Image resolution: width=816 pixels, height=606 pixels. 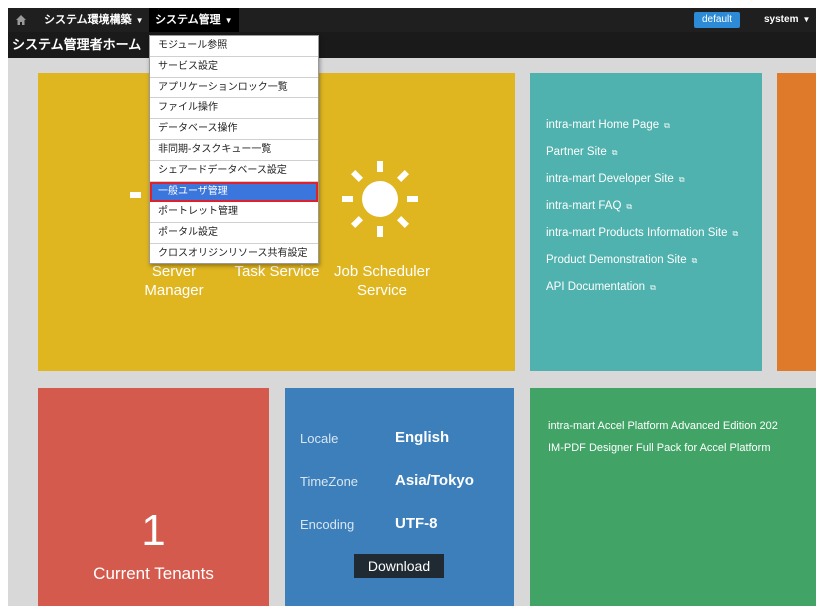 I want to click on job-scheduler-label-2: Service, so click(x=382, y=290).